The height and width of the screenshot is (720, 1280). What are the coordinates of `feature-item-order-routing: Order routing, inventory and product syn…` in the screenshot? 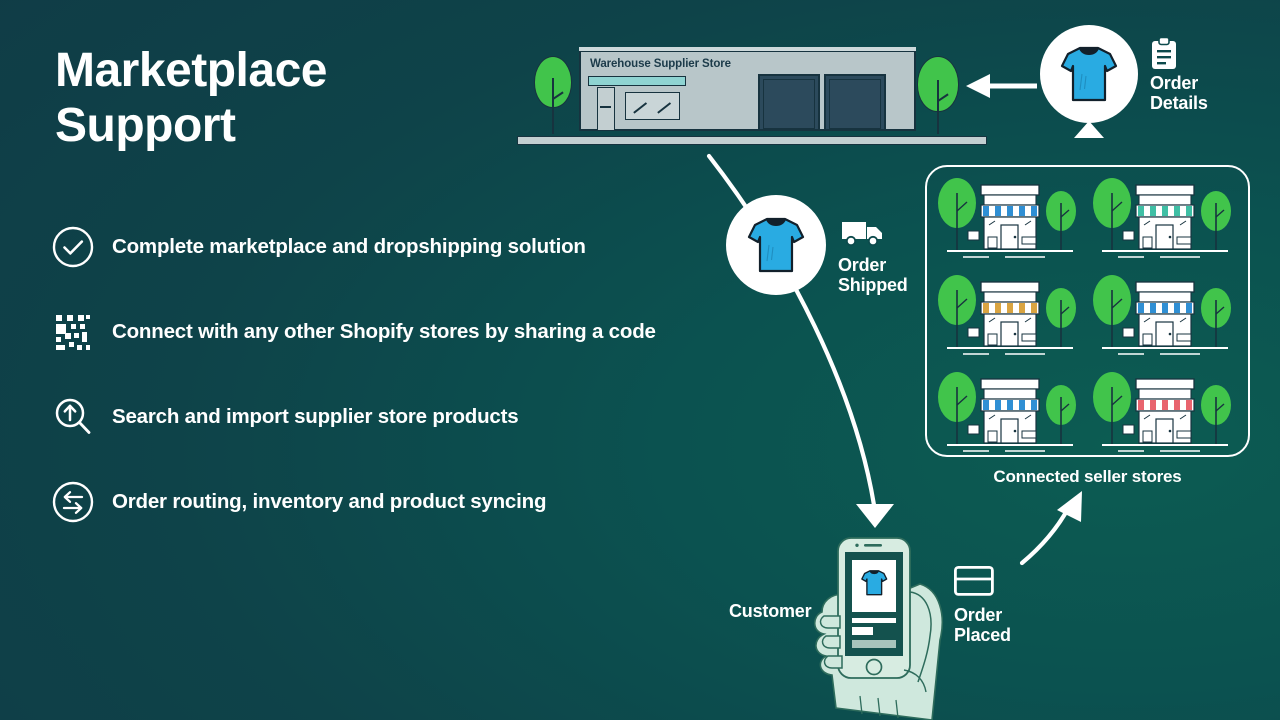 It's located at (380, 502).